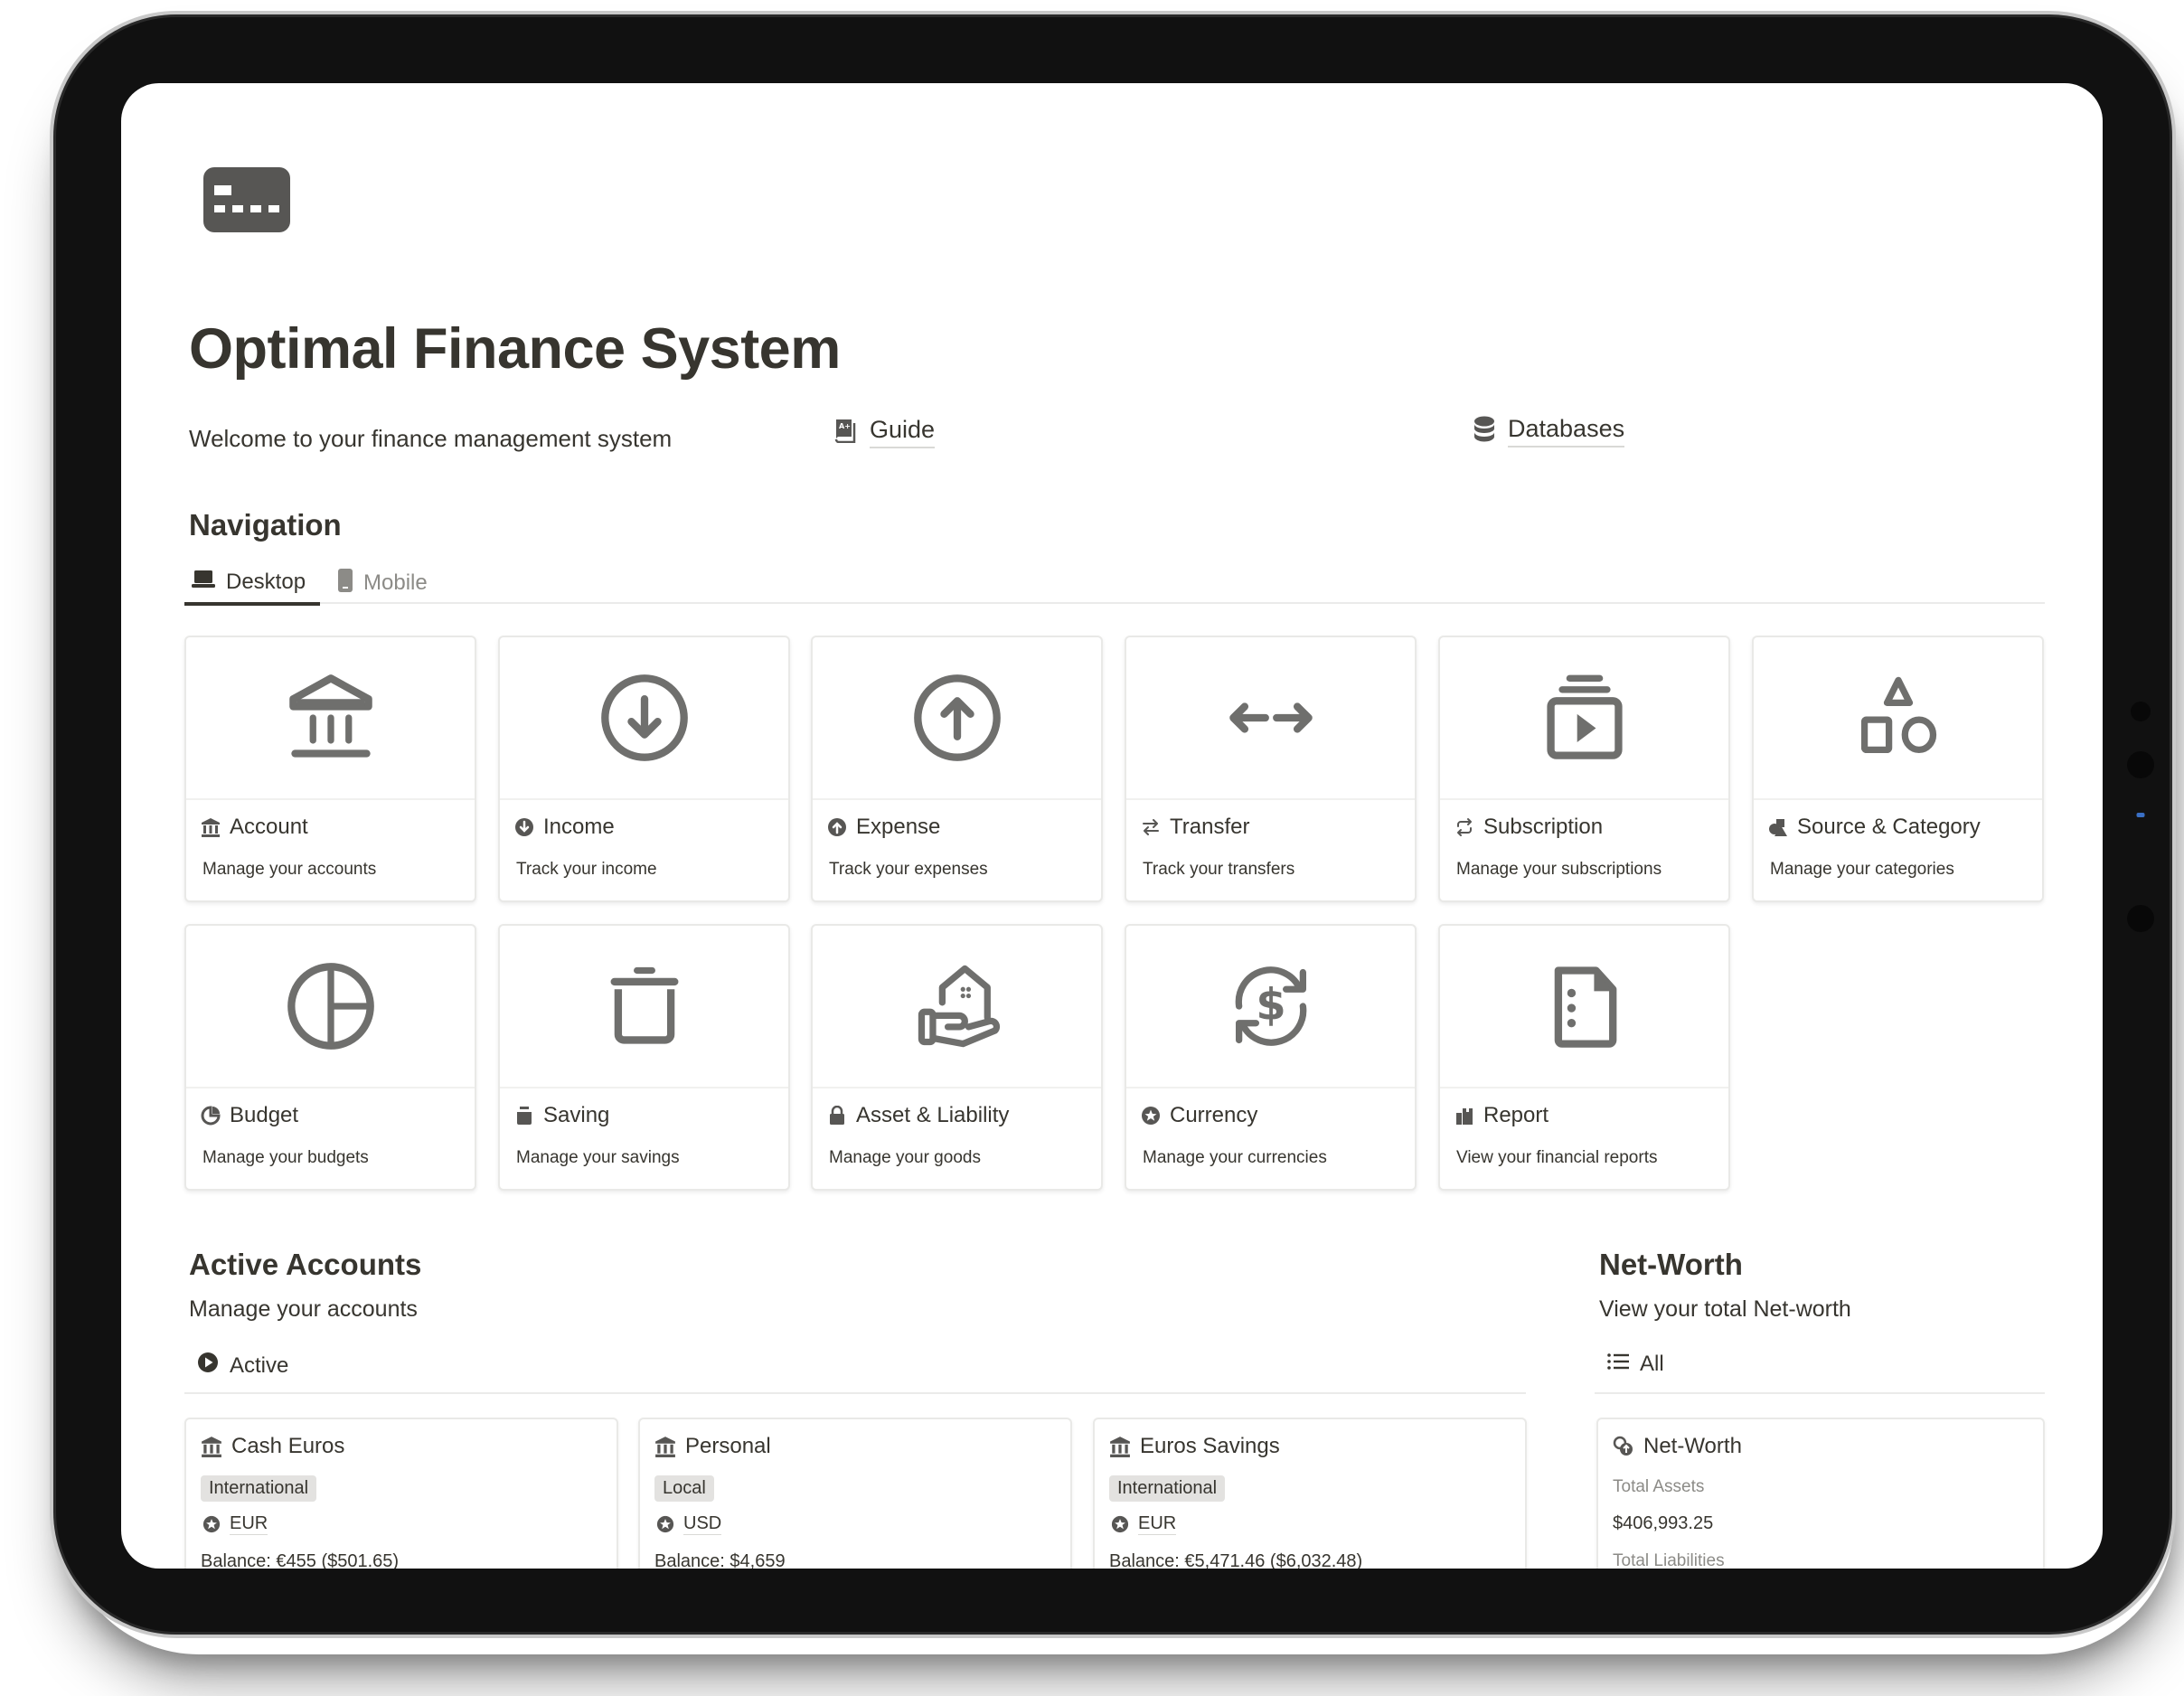 The image size is (2184, 1696). Describe the element at coordinates (644, 1057) in the screenshot. I see `nav-card-saving: Saving Manage your savings` at that location.